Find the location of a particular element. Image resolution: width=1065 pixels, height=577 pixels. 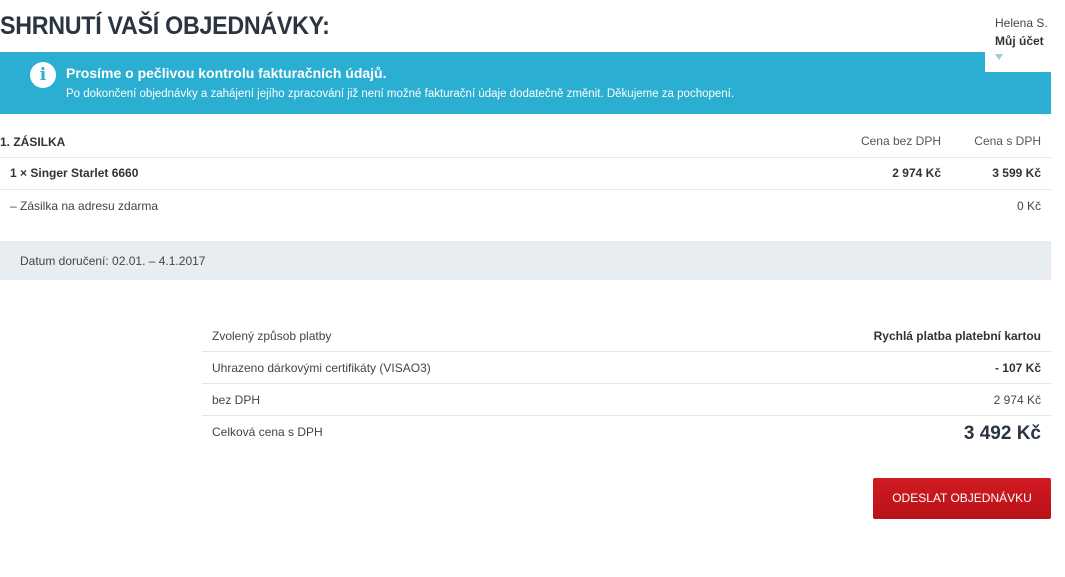

submit-order-button: ODESLAT OBJEDNÁVKU is located at coordinates (962, 498).